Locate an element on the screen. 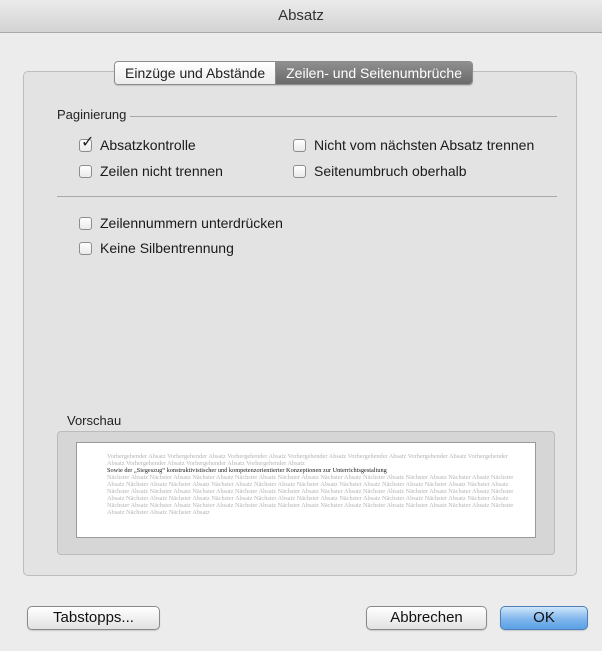  tab-indents-spacing: Einzüge und Abstände is located at coordinates (195, 73).